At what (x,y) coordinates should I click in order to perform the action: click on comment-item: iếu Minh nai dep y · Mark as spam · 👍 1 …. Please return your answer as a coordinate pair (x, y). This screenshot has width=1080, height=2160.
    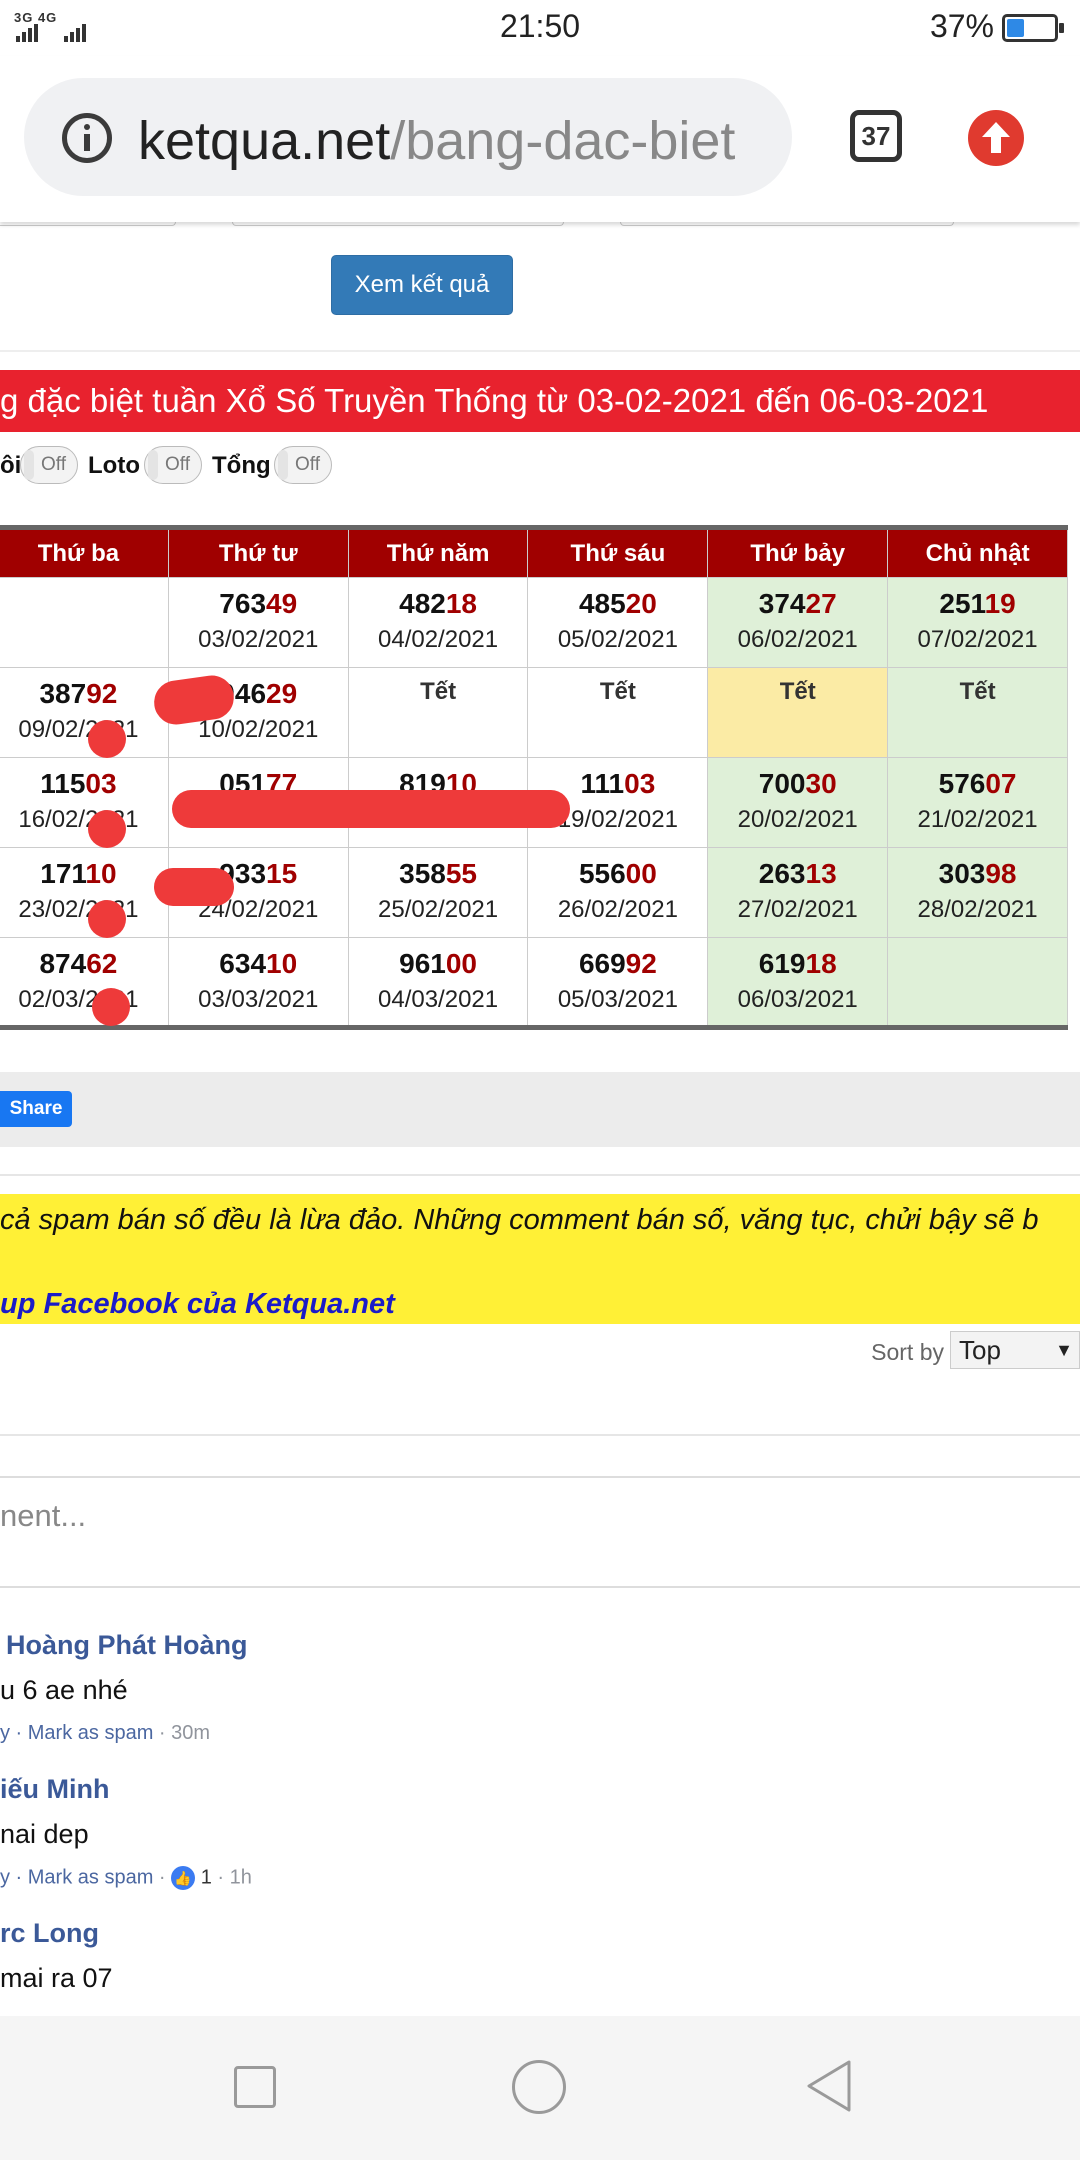
    Looking at the image, I should click on (540, 1832).